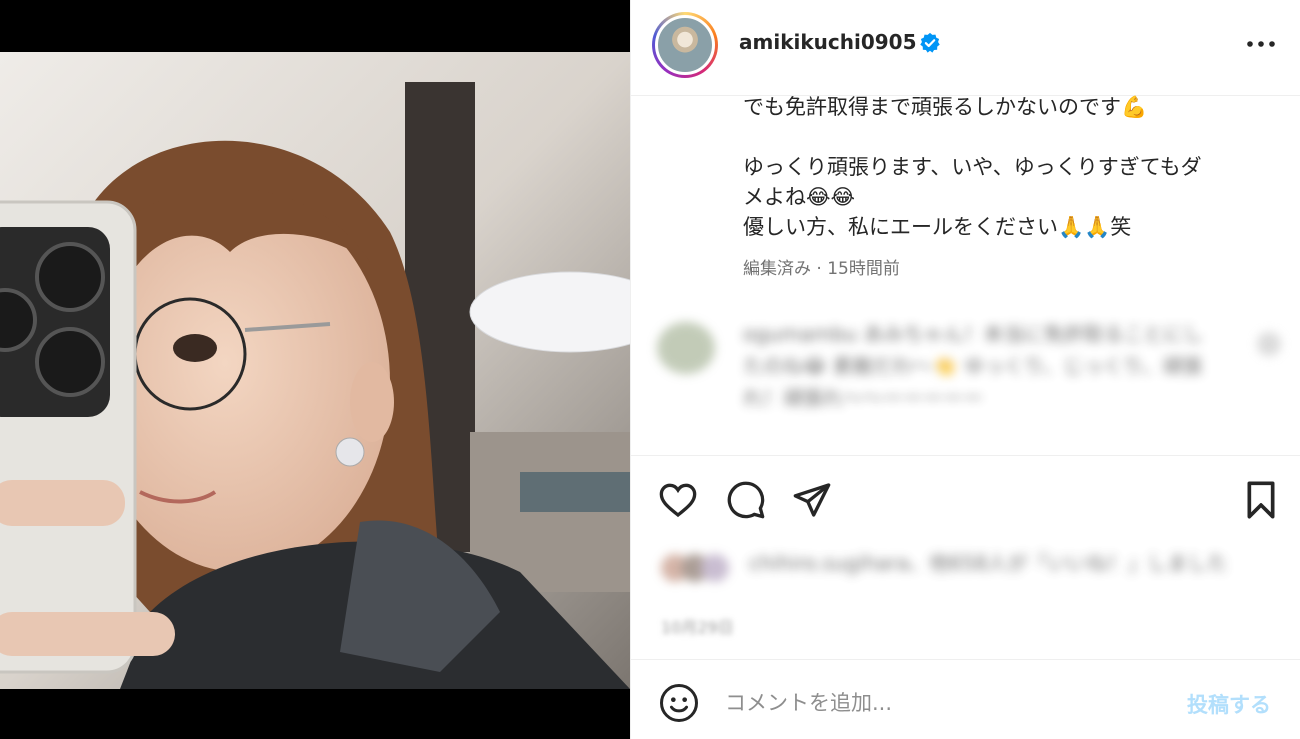 This screenshot has width=1300, height=739. Describe the element at coordinates (1013, 137) in the screenshot. I see `caption-line` at that location.